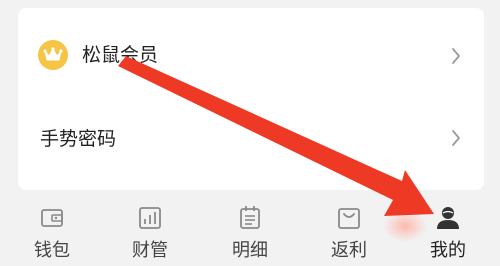 The height and width of the screenshot is (266, 500). Describe the element at coordinates (448, 250) in the screenshot. I see `tab-label-mine: 我的` at that location.